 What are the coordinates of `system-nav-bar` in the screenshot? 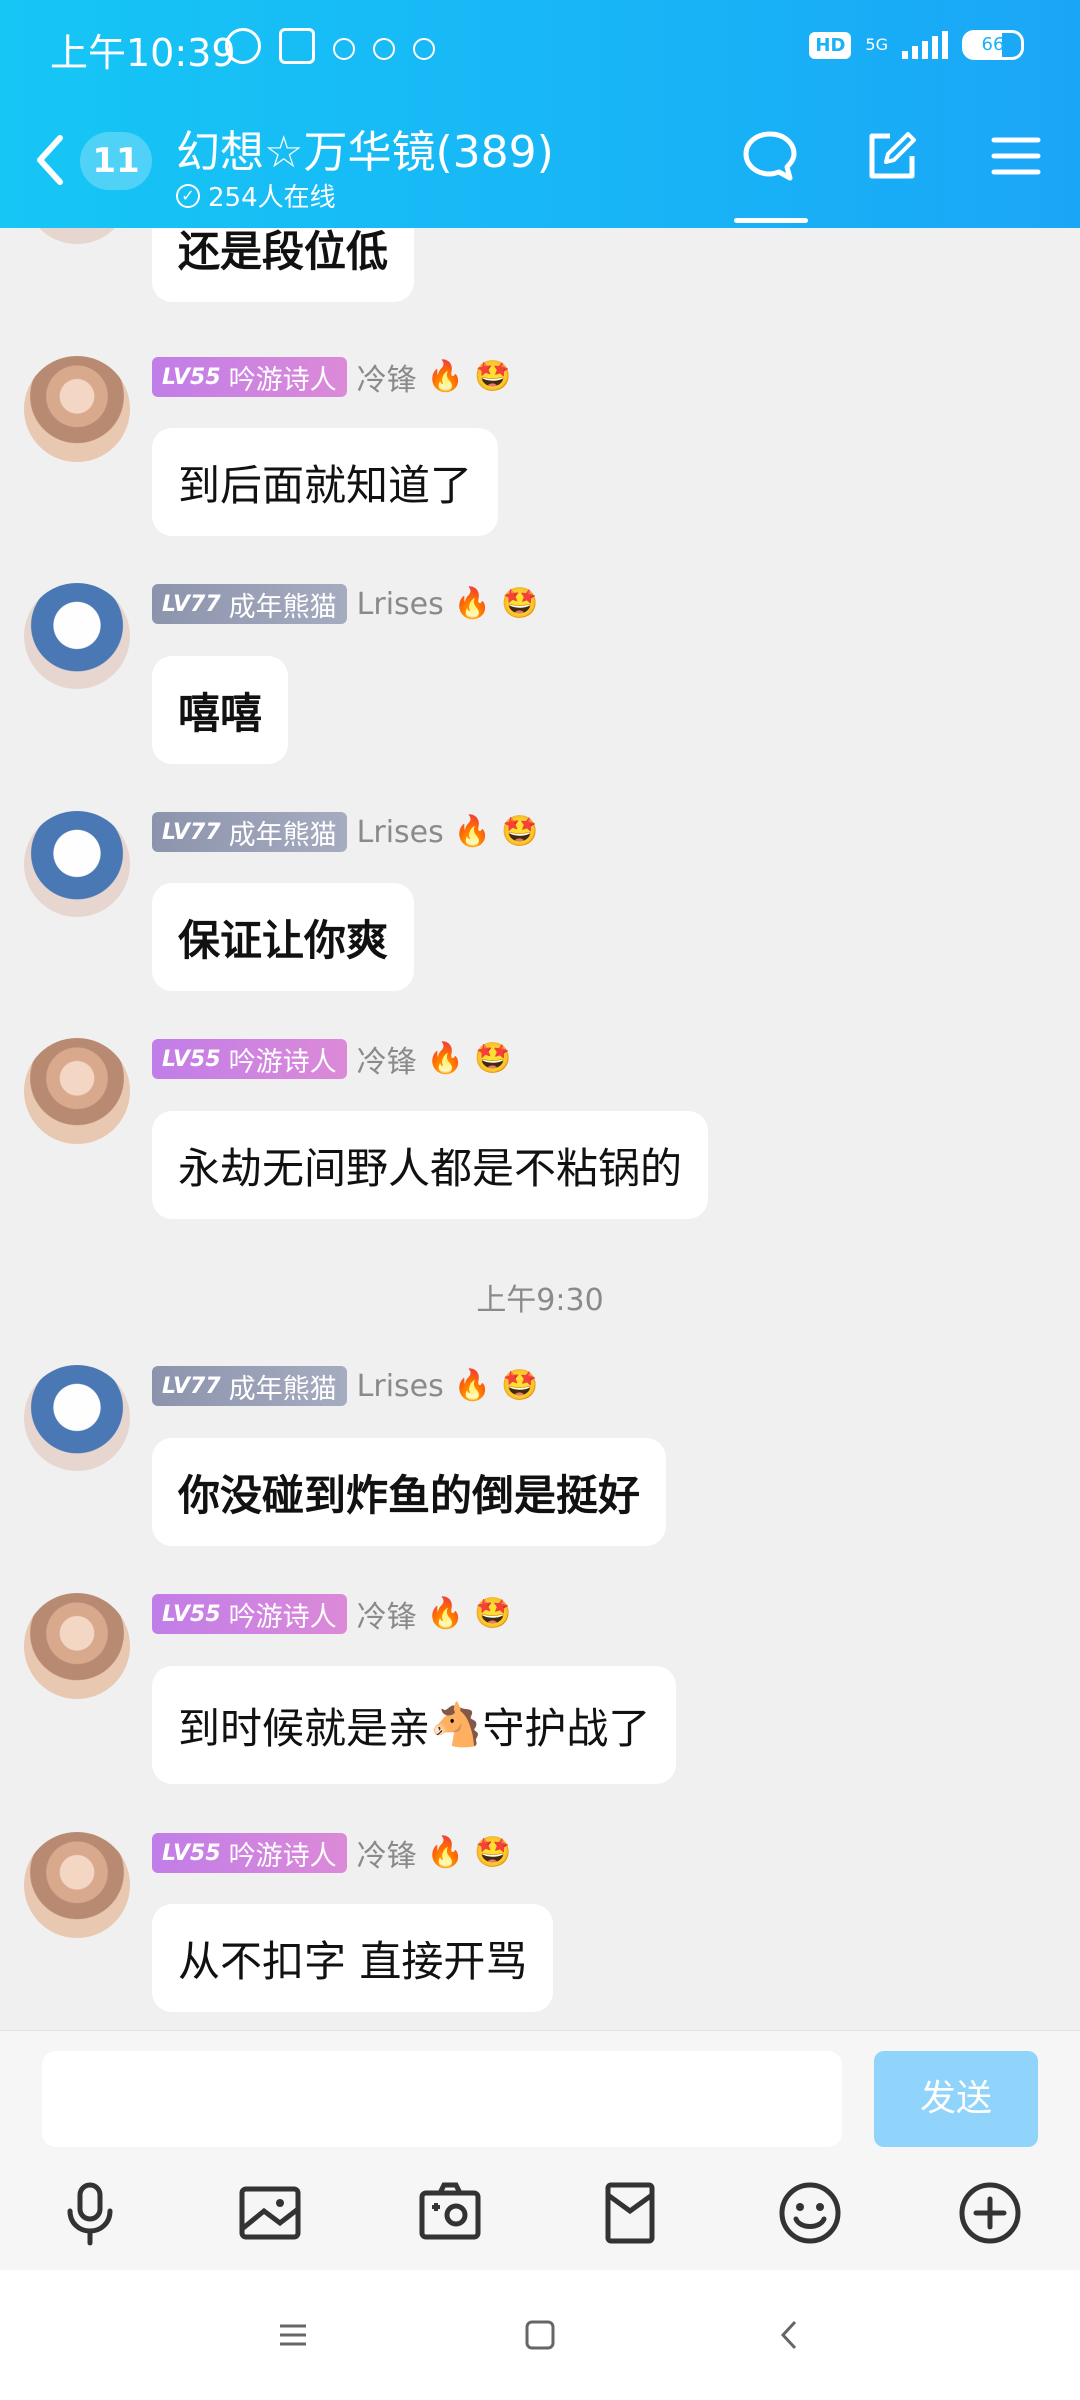 It's located at (540, 2335).